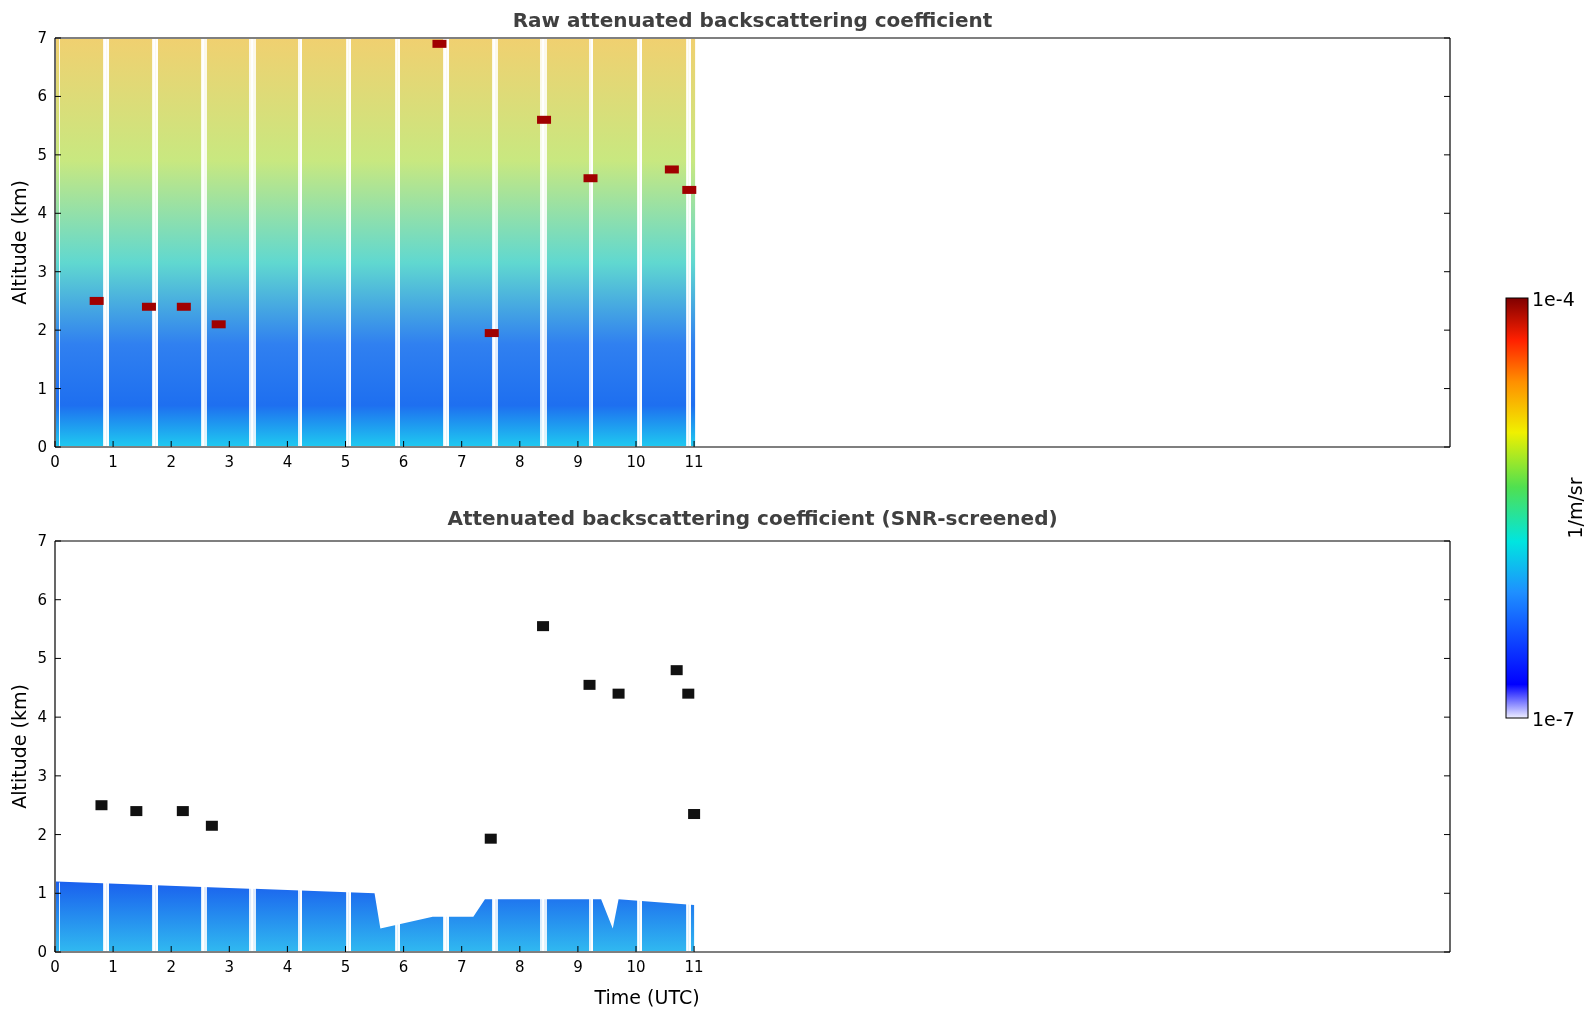 The width and height of the screenshot is (1595, 1020). I want to click on colorbar-label: 1e-7, so click(1553, 719).